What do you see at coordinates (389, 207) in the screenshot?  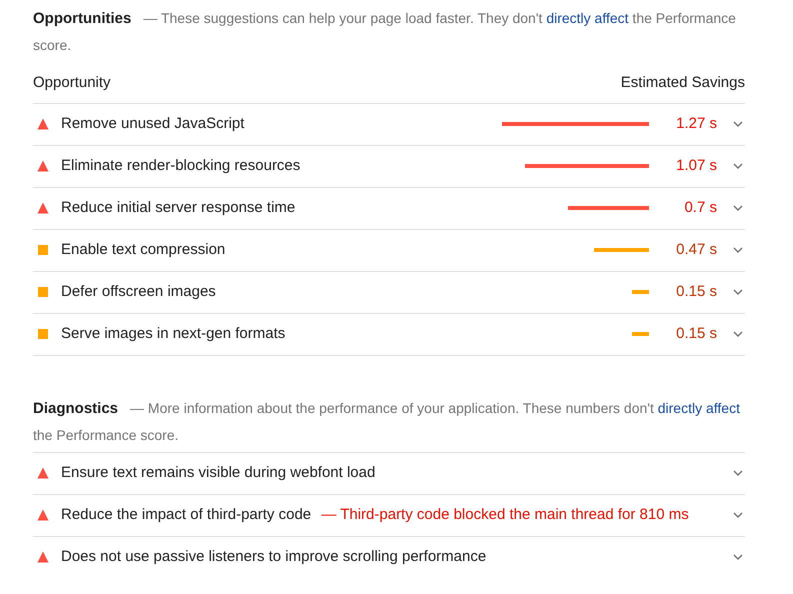 I see `audit-row: Reduce initial server response time 0.7 s` at bounding box center [389, 207].